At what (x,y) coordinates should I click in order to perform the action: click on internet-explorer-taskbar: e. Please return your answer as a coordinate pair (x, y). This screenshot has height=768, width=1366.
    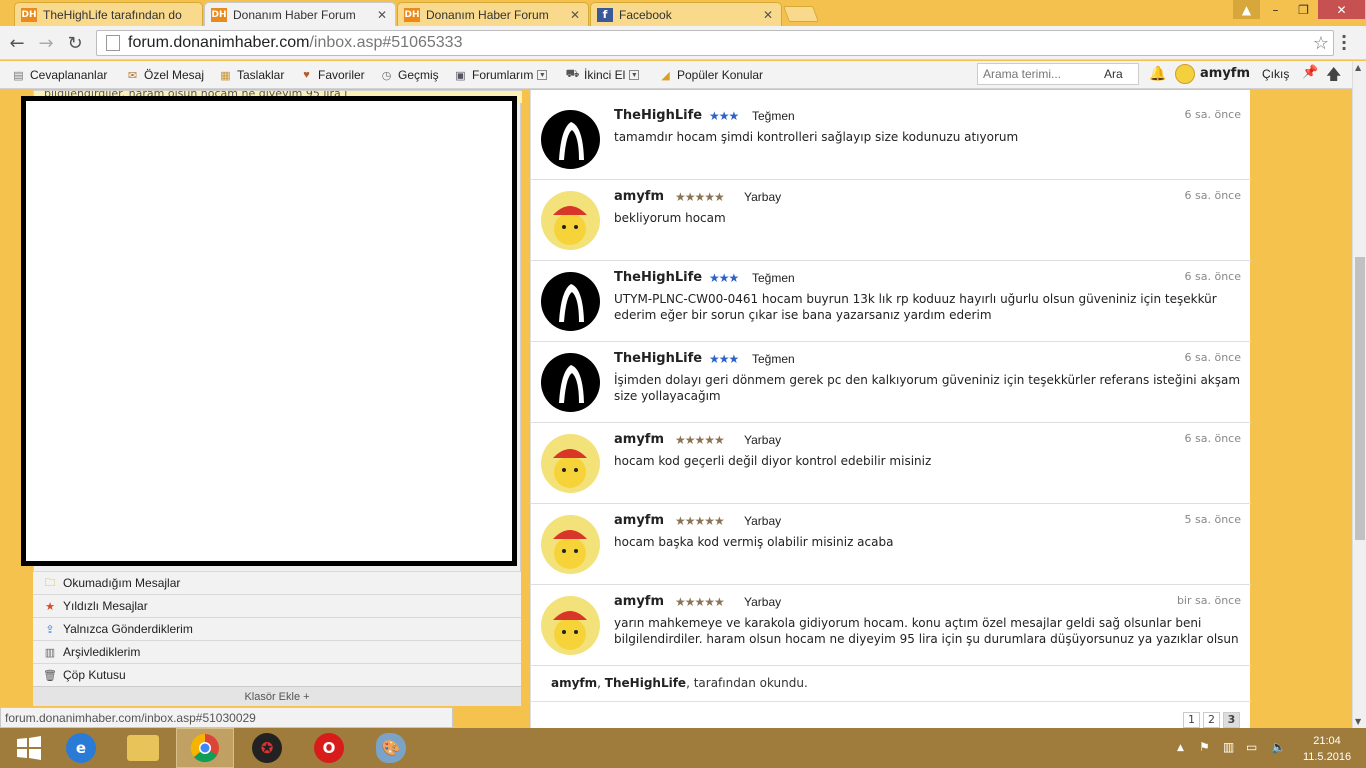
    Looking at the image, I should click on (81, 748).